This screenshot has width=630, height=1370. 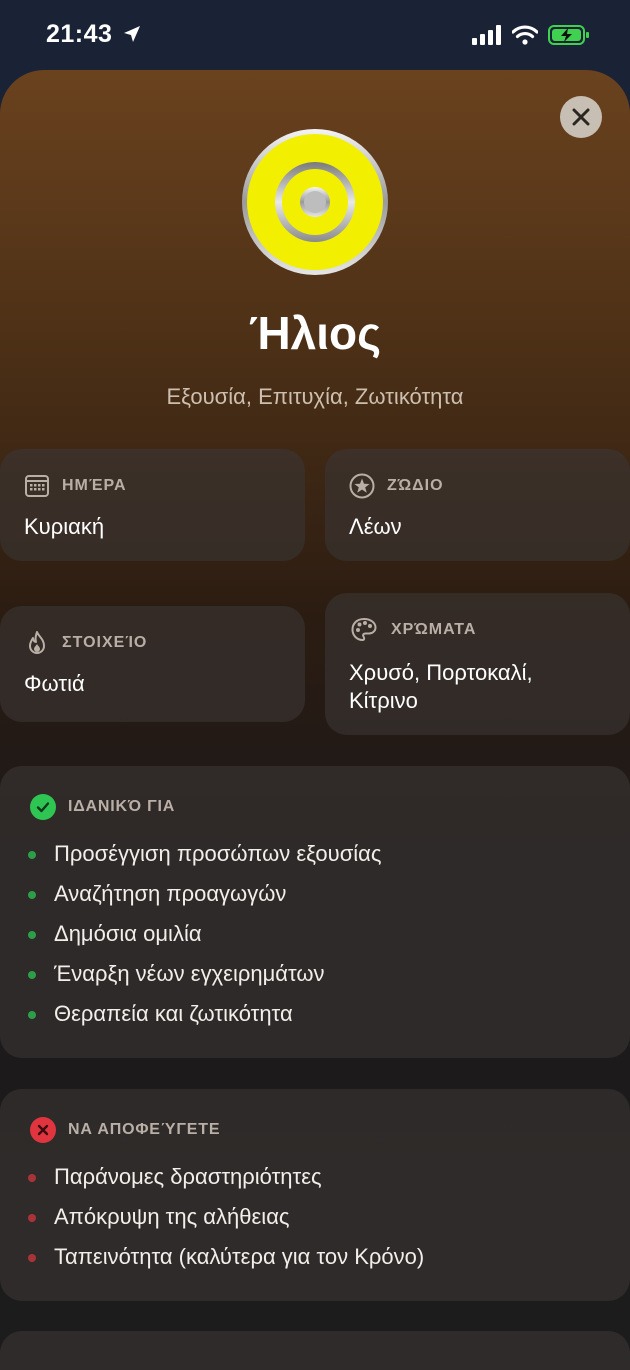 I want to click on zodiac-card: ΖΏΔΙΟ Λέων, so click(x=477, y=505).